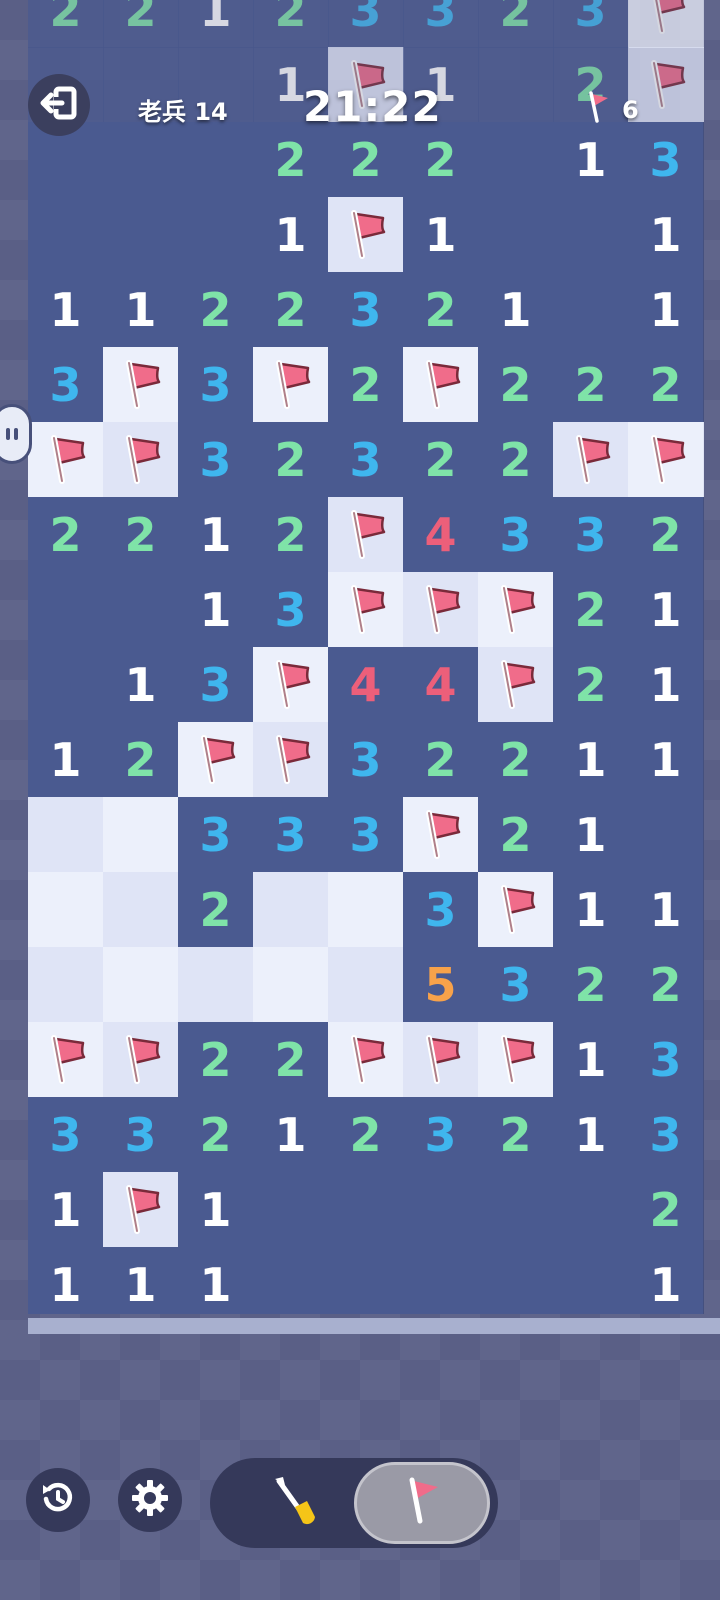  I want to click on dig-mode-button, so click(295, 1503).